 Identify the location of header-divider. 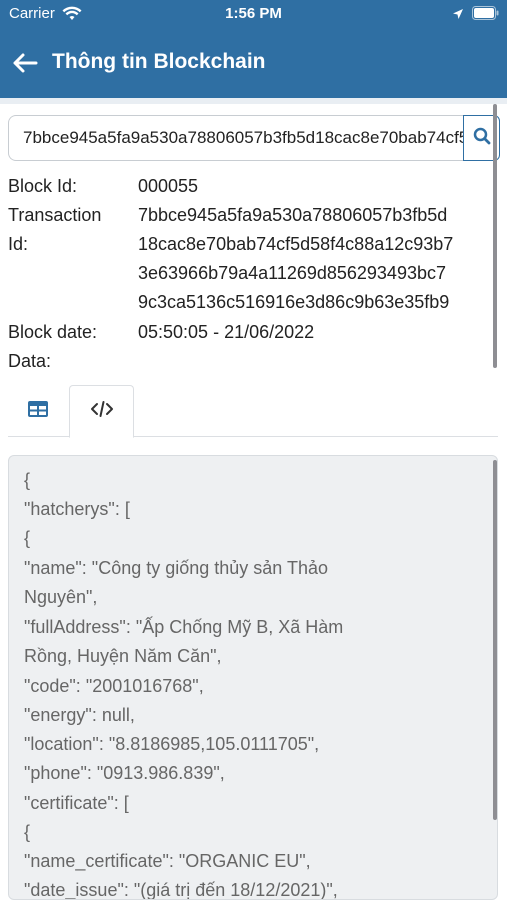
(253, 101).